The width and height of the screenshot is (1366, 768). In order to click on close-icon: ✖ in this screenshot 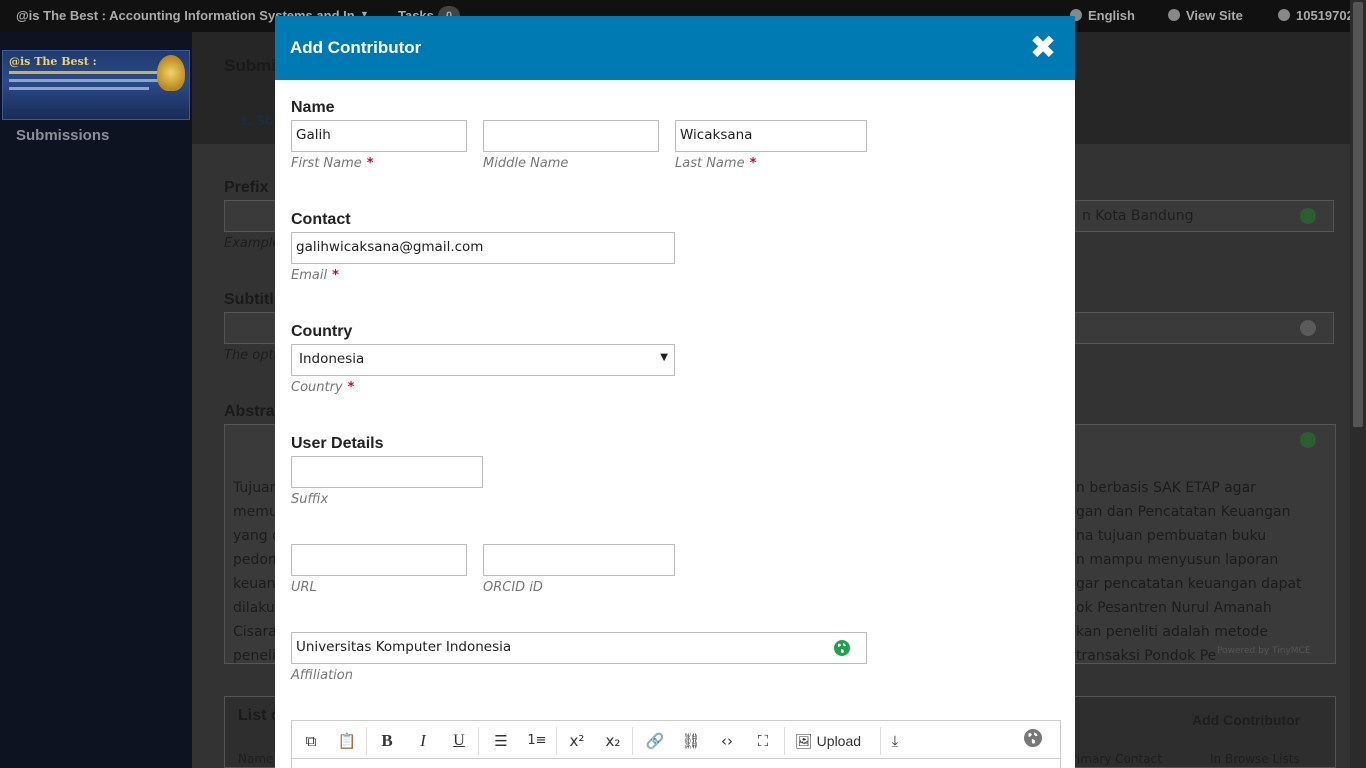, I will do `click(1043, 47)`.